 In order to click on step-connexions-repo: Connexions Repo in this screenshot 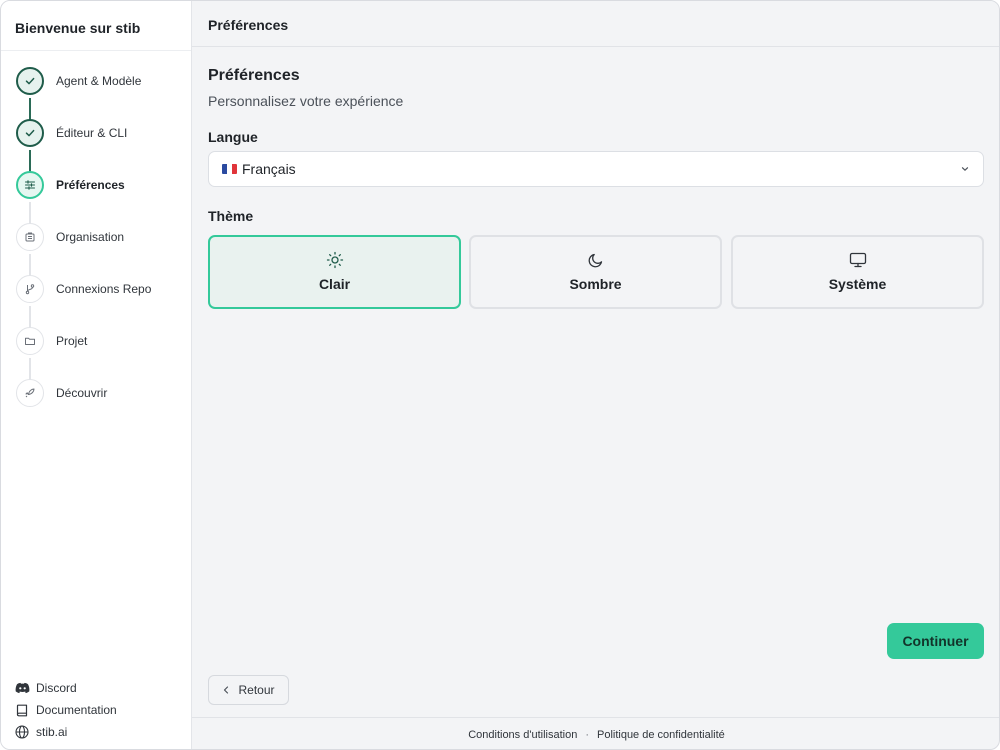, I will do `click(96, 290)`.